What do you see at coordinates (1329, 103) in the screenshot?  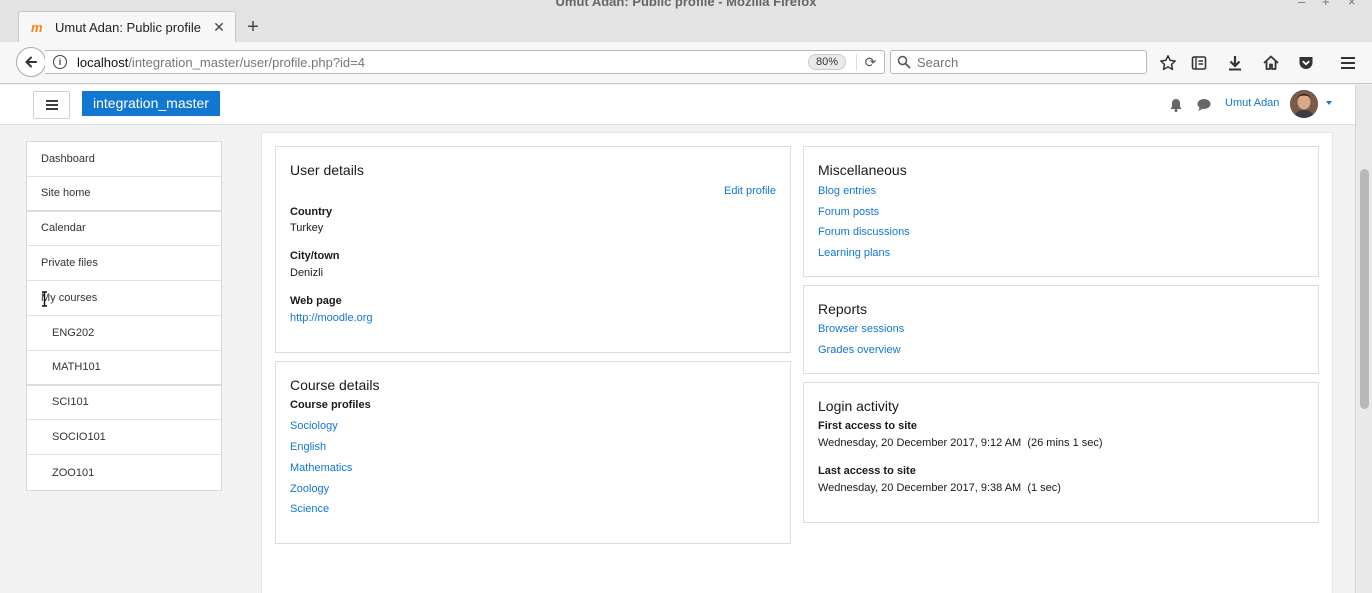 I see `user-menu-caret-icon` at bounding box center [1329, 103].